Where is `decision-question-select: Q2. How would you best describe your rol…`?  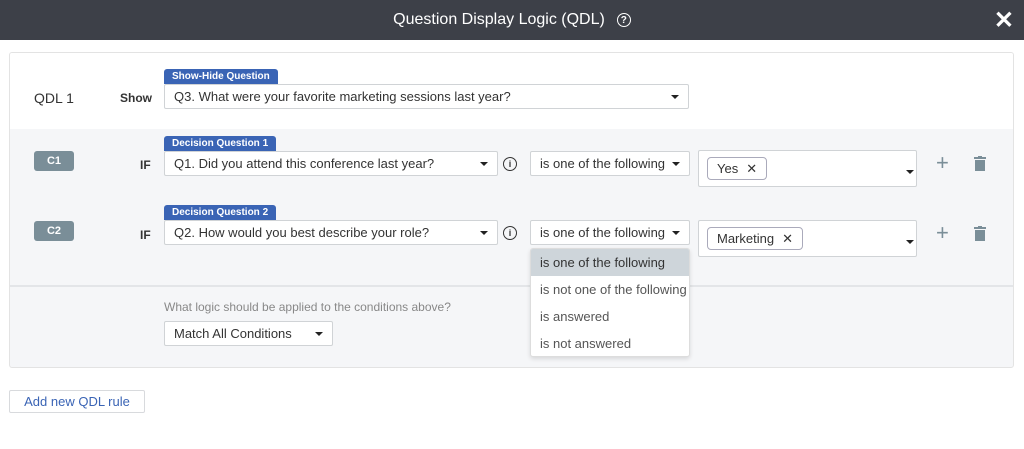 decision-question-select: Q2. How would you best describe your rol… is located at coordinates (331, 232).